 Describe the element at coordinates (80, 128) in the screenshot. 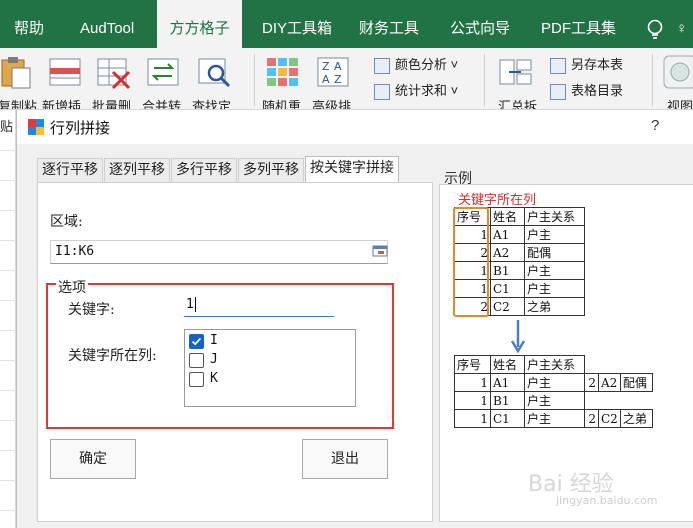

I see `dialog-title: 行列拼接` at that location.